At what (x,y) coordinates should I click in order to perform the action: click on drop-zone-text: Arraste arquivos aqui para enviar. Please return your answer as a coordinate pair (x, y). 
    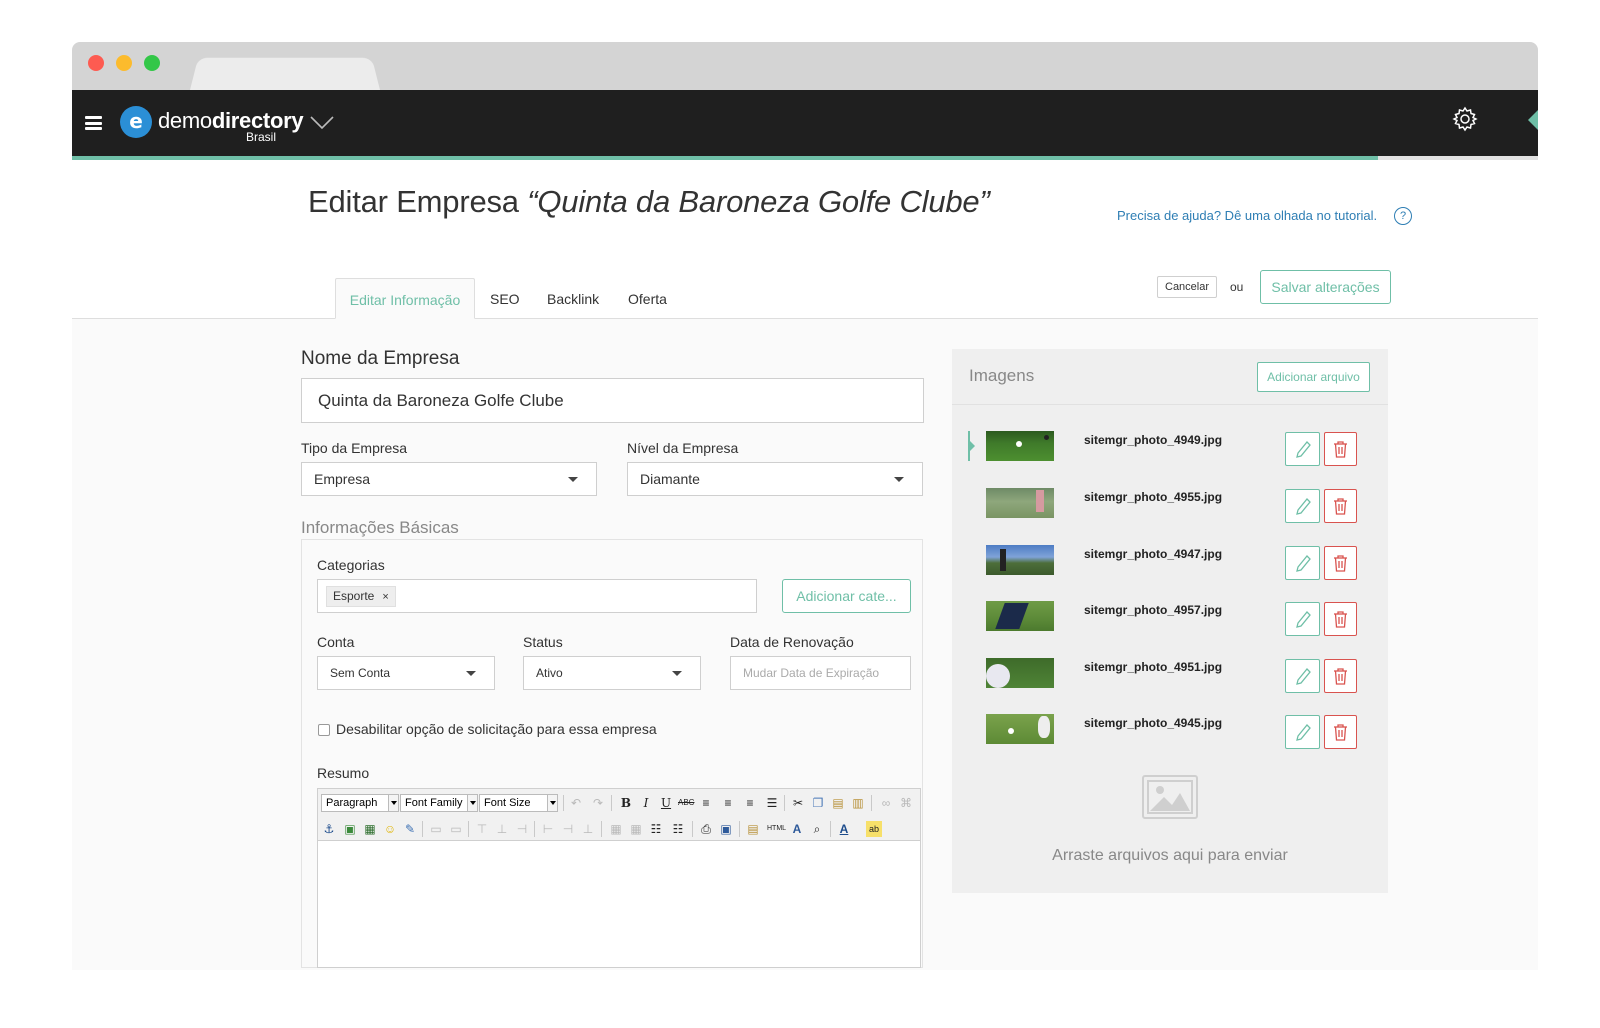
    Looking at the image, I should click on (1170, 856).